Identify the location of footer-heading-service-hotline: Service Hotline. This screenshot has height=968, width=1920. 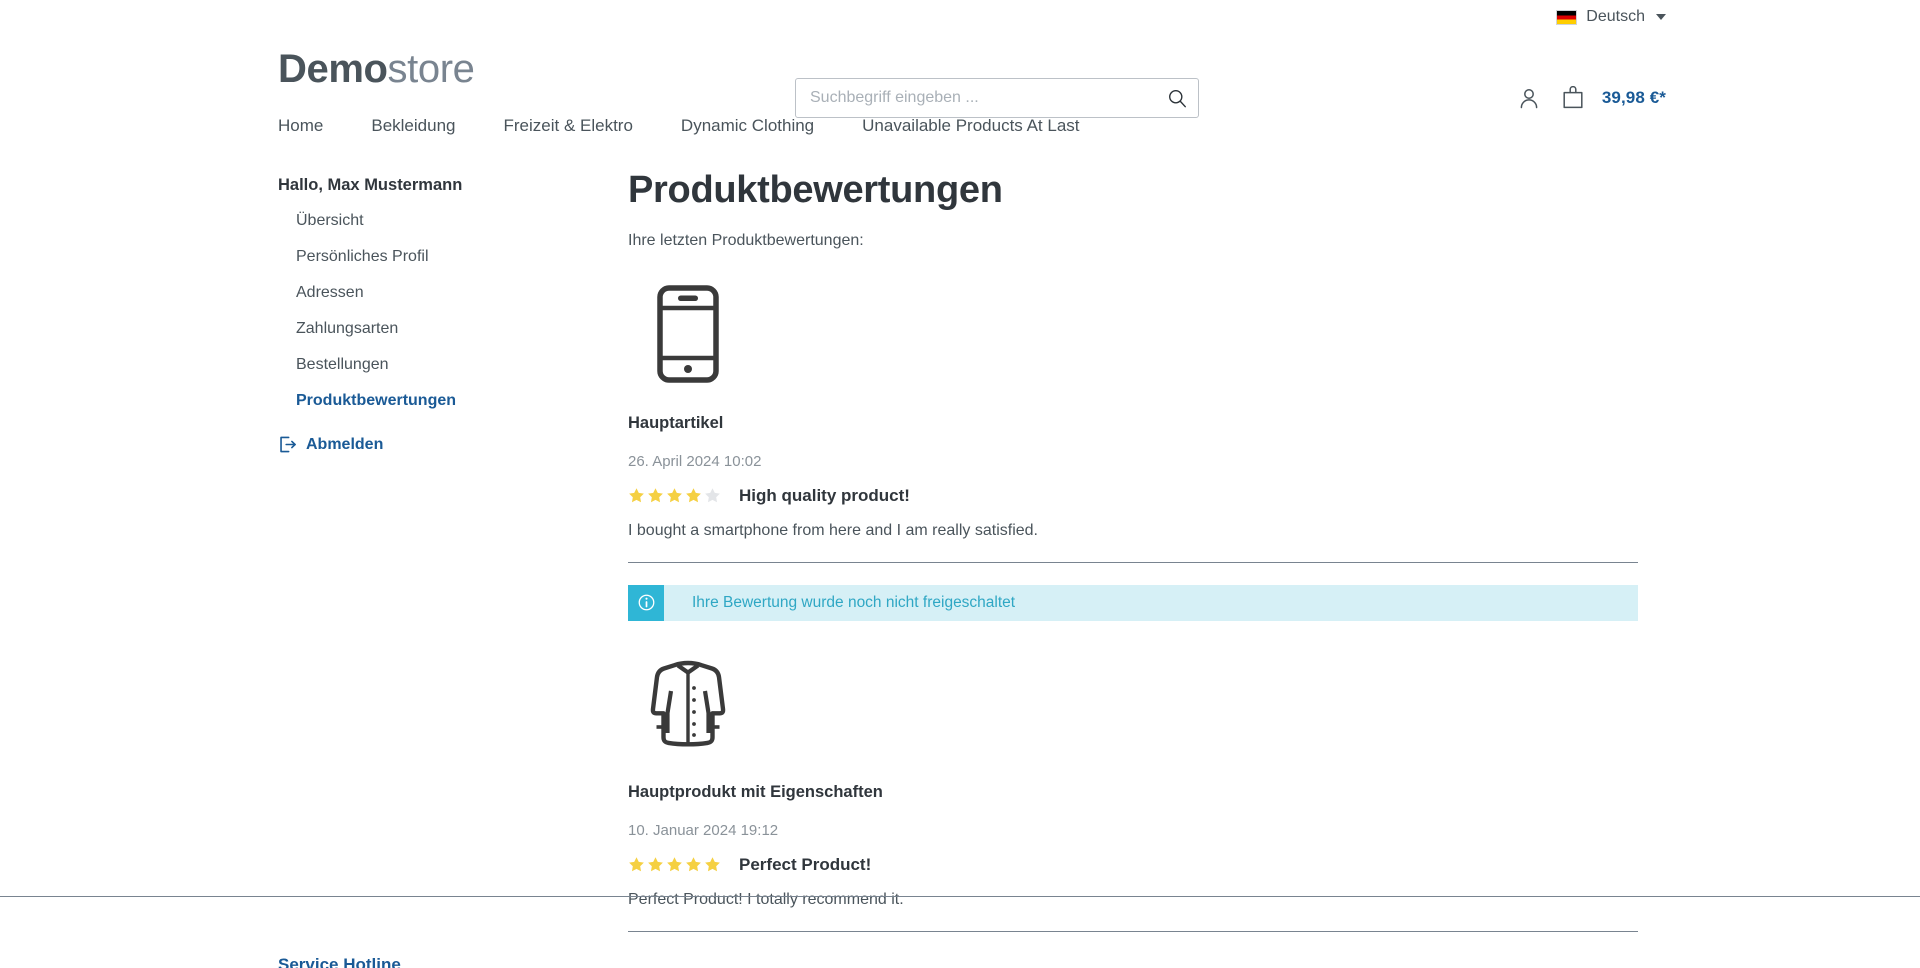
(339, 961).